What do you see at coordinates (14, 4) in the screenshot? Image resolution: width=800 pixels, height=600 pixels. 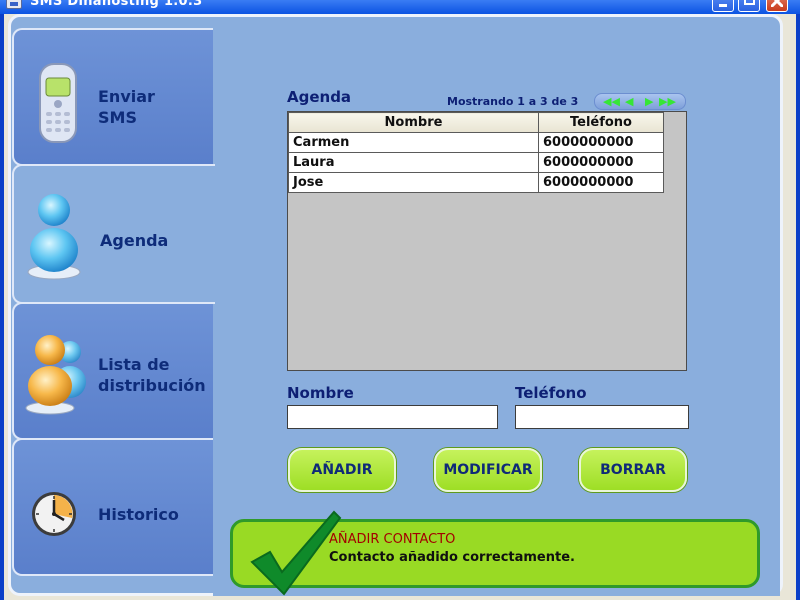 I see `app-icon` at bounding box center [14, 4].